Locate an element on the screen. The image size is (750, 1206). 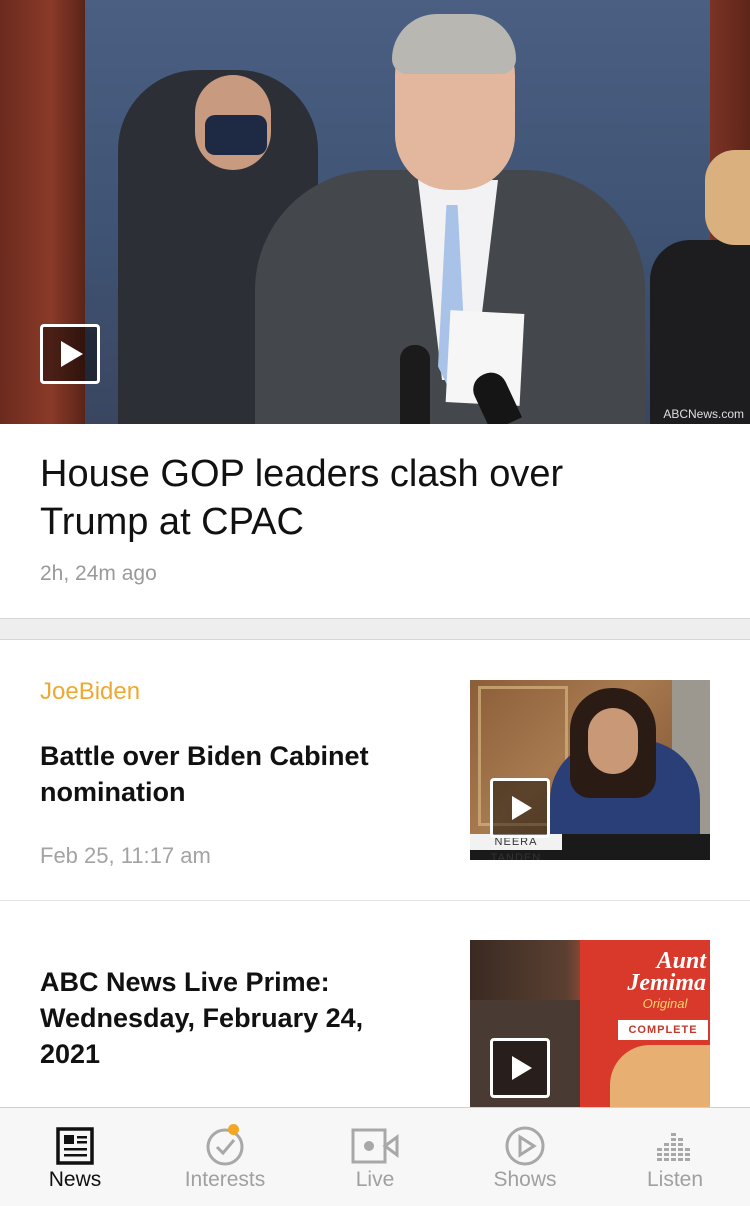
bottom-tab-bar: News Interests Live Shows Listen is located at coordinates (375, 1156).